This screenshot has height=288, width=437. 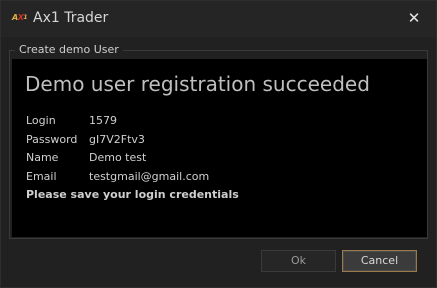 What do you see at coordinates (69, 50) in the screenshot?
I see `group-legend: Create demo User` at bounding box center [69, 50].